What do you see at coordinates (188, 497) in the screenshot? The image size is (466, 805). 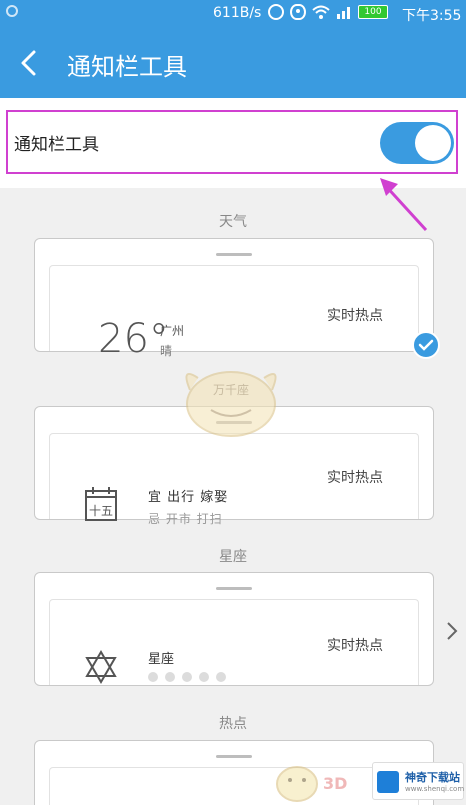 I see `almanac-good: 宜 出行 嫁娶` at bounding box center [188, 497].